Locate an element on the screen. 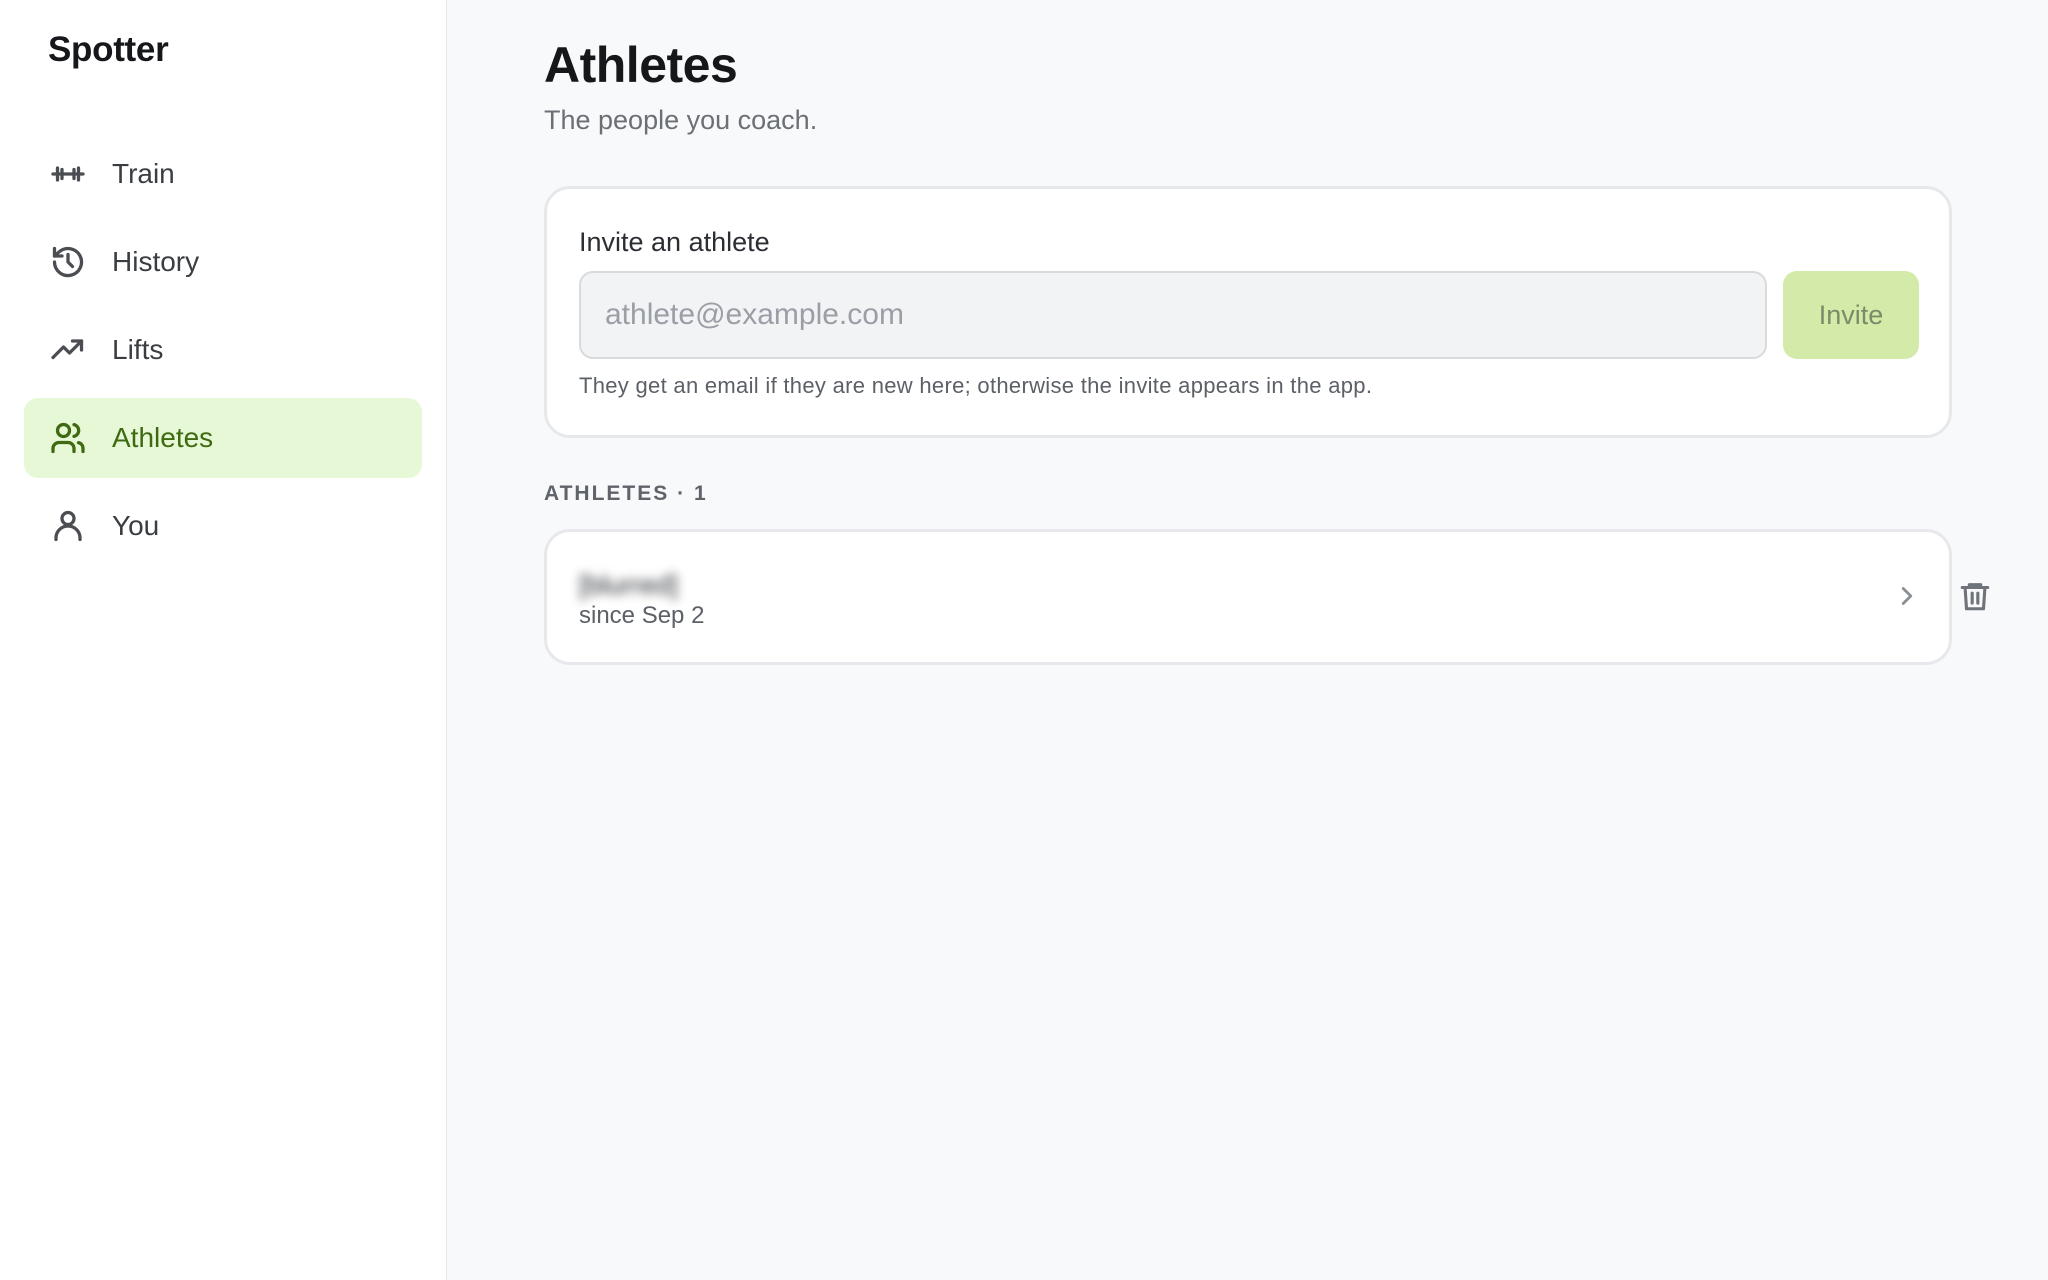  history-icon is located at coordinates (68, 262).